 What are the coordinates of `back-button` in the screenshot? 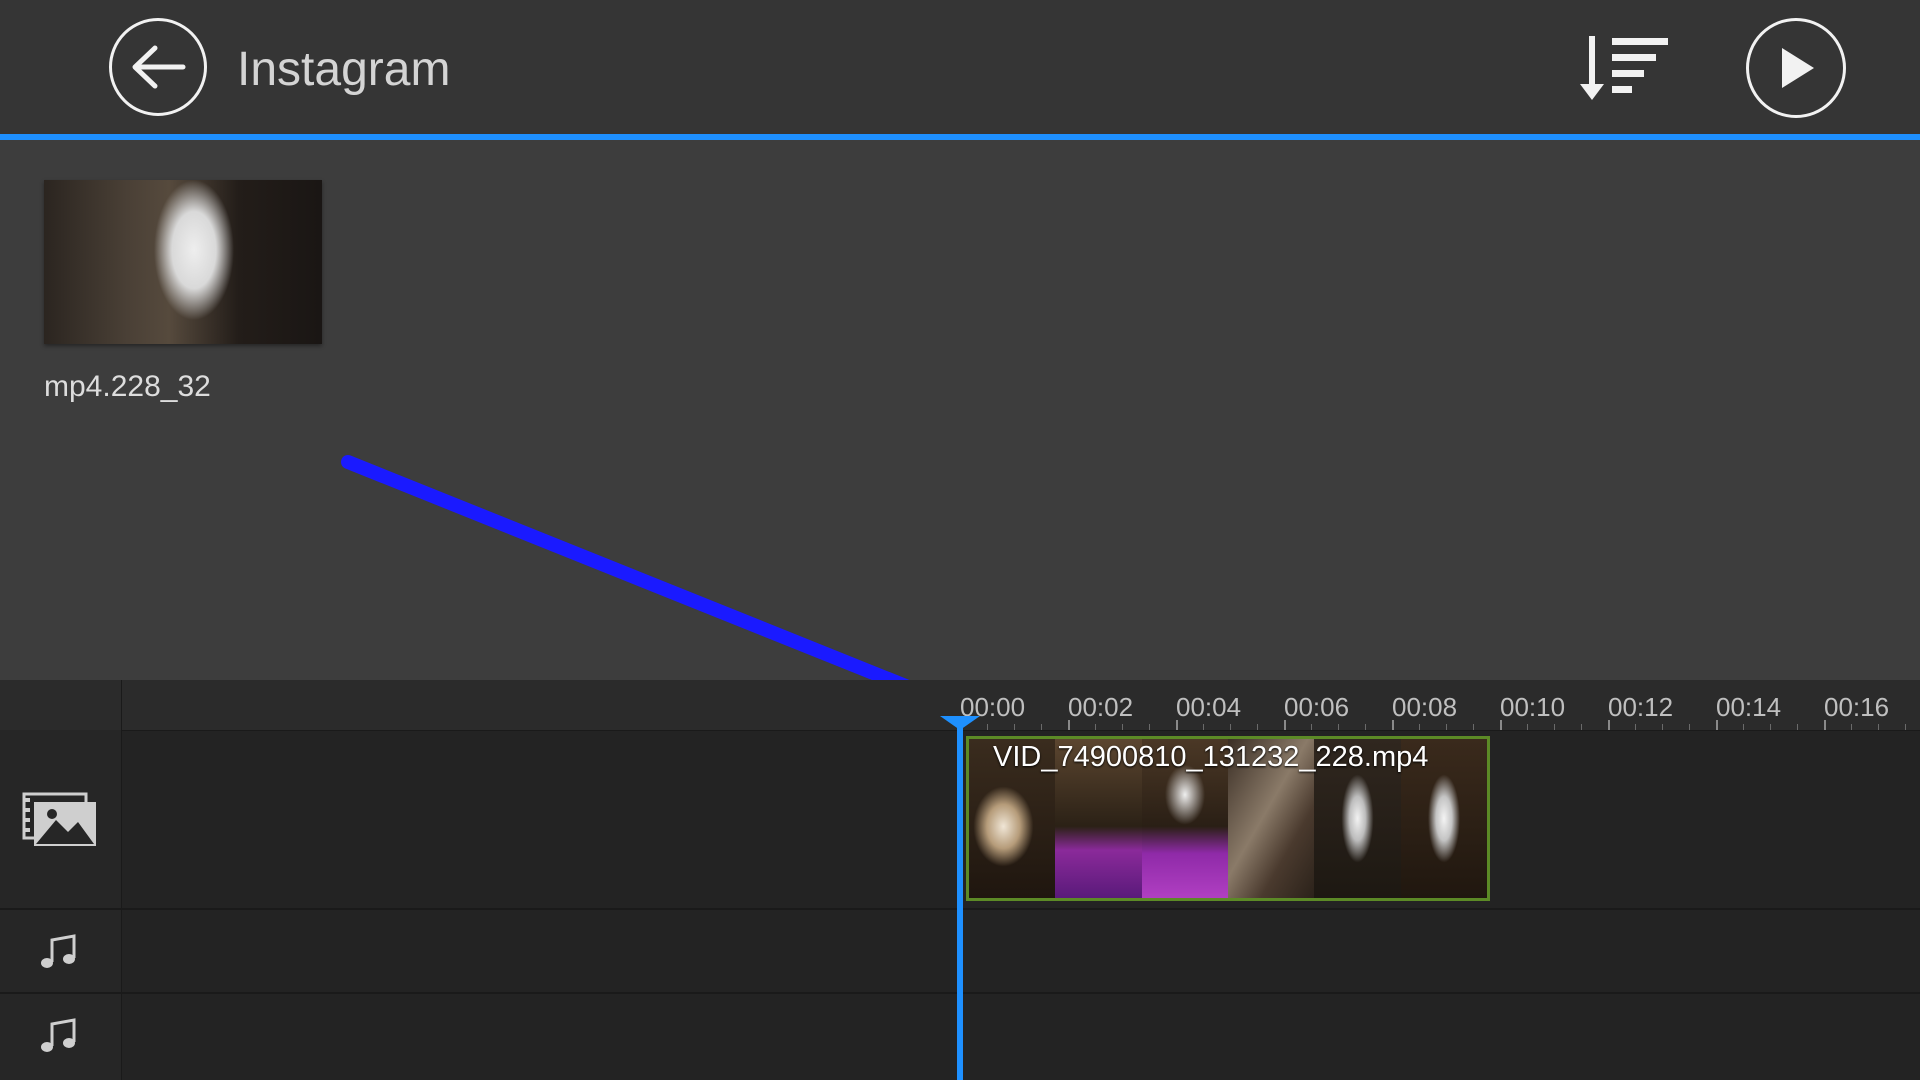 It's located at (158, 67).